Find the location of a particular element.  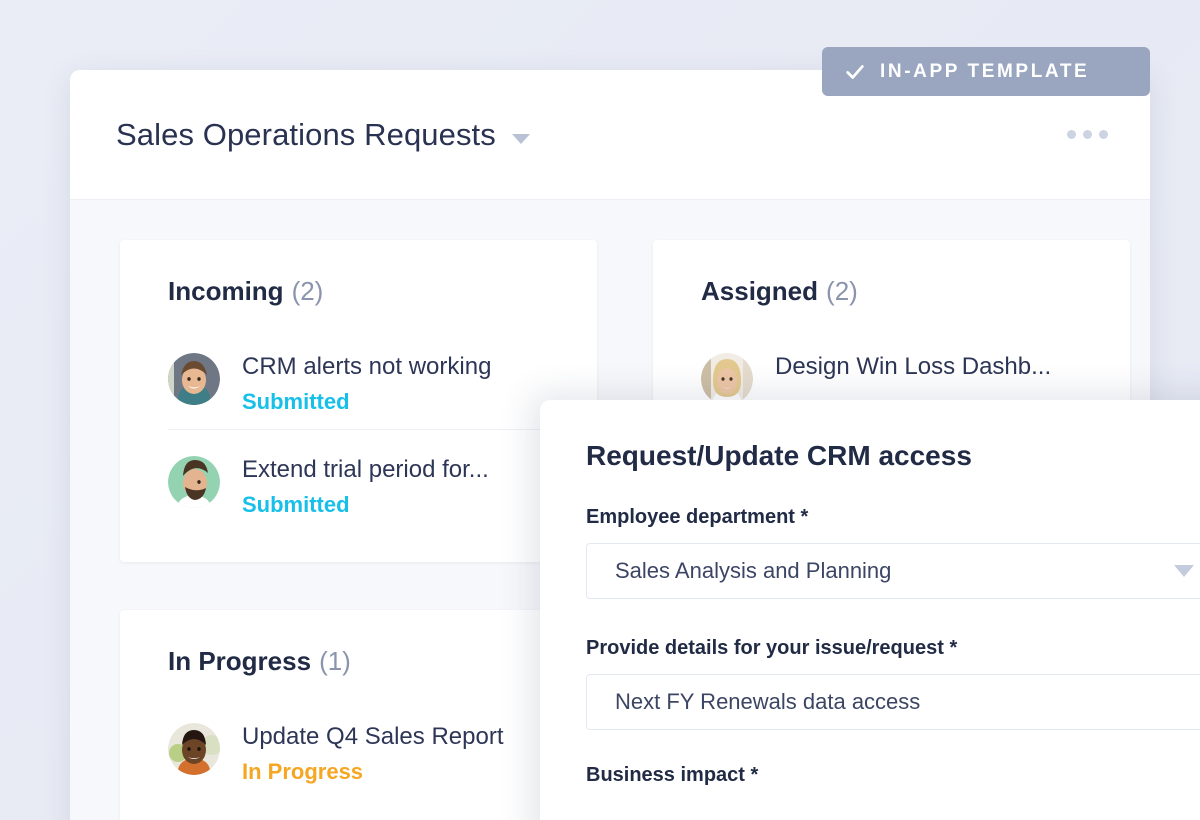

task-row: Extend trial period for... Submitted is located at coordinates (358, 480).